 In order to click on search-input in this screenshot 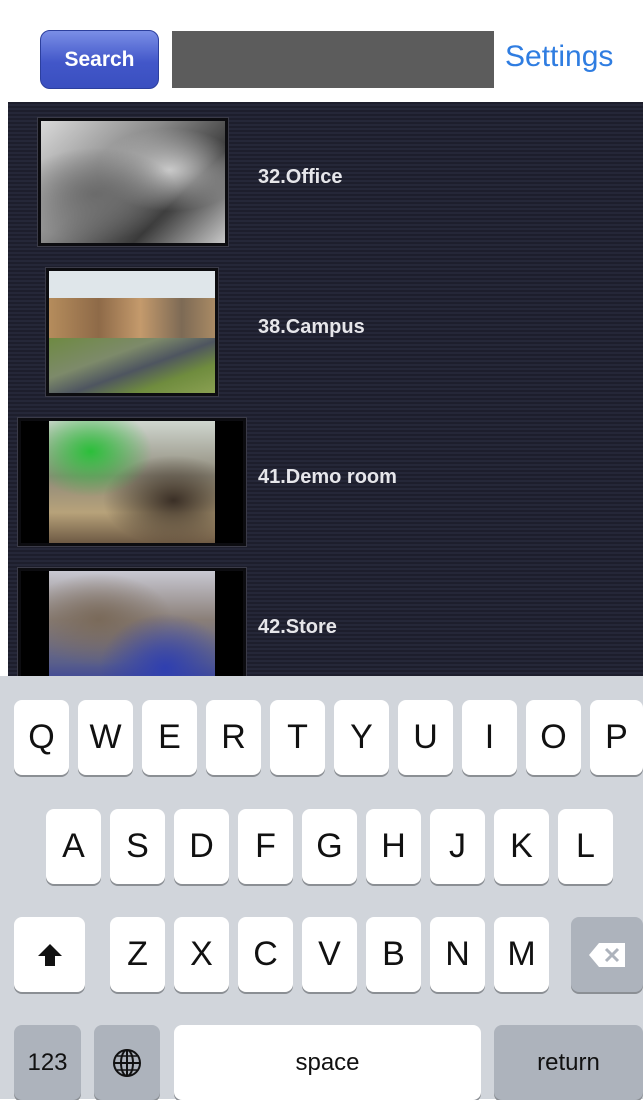, I will do `click(333, 59)`.